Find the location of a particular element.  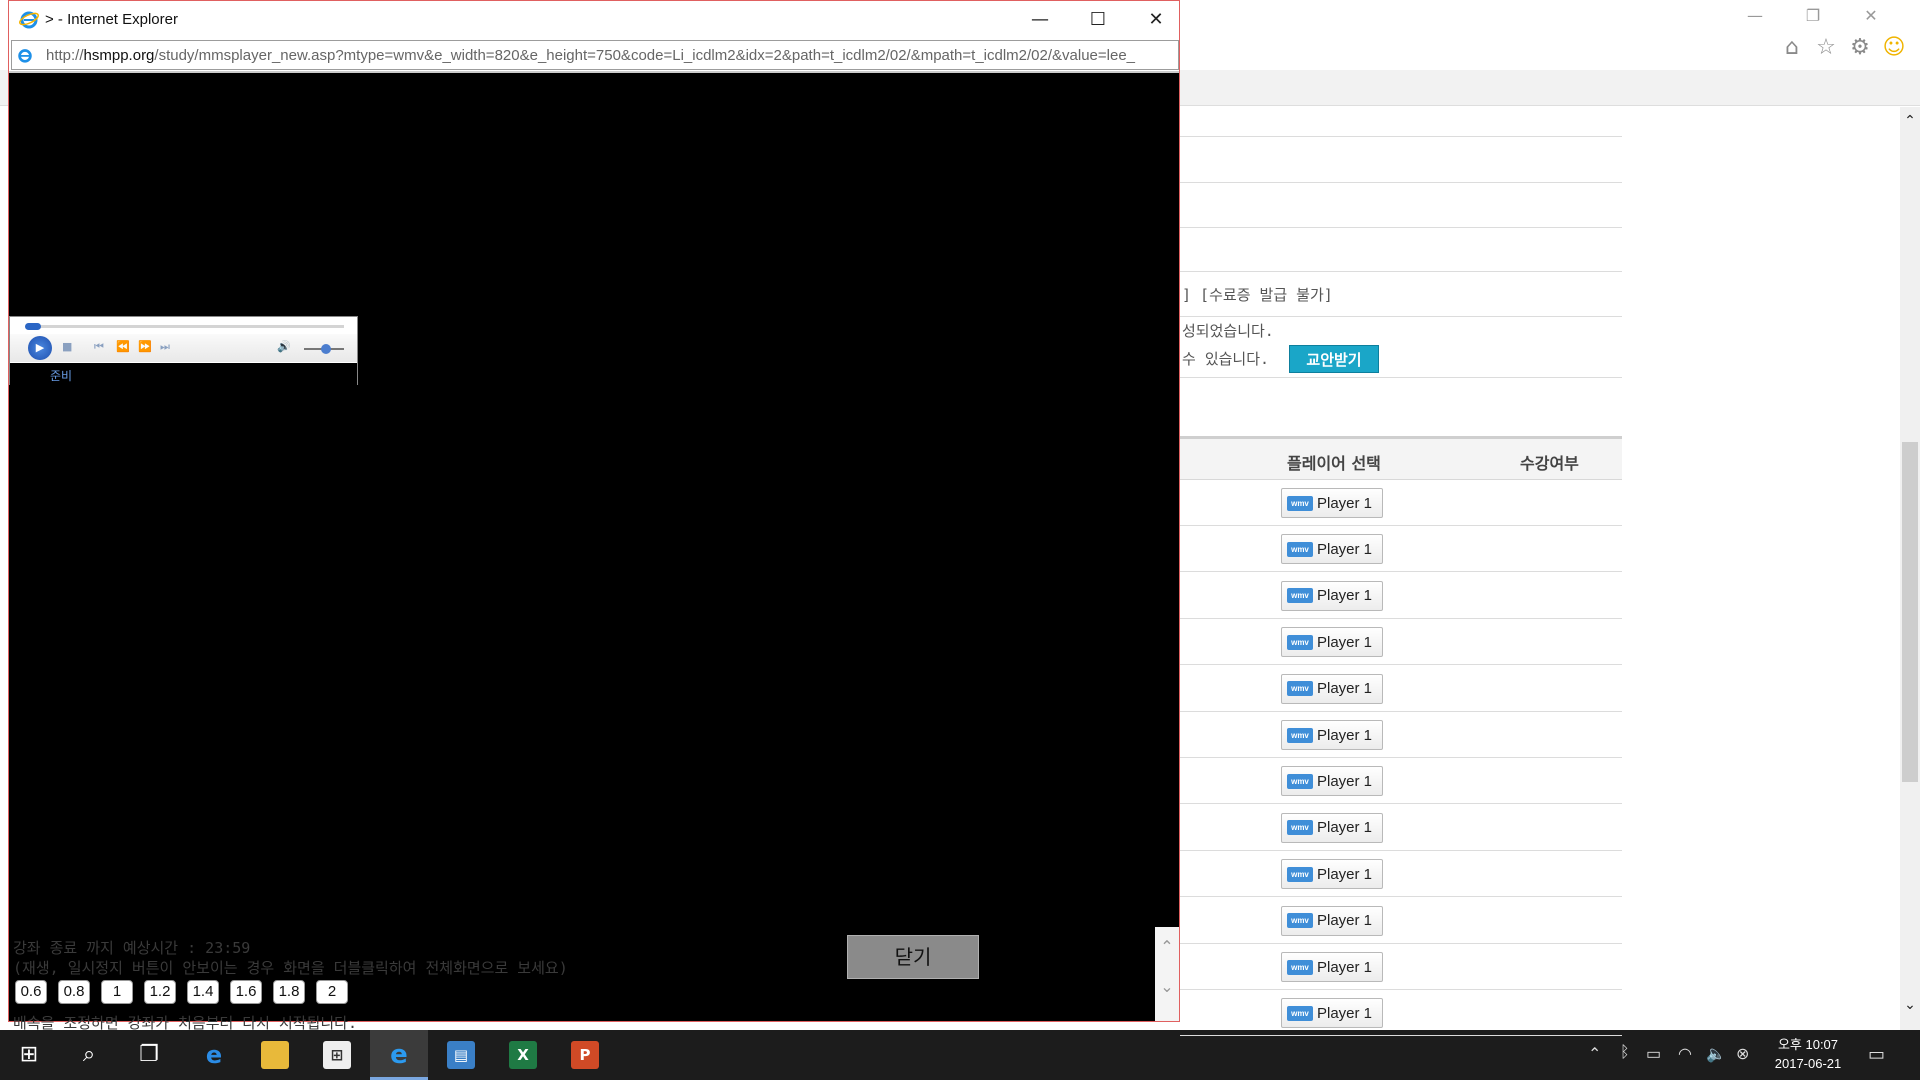

powerpoint-icon: P is located at coordinates (585, 1055).